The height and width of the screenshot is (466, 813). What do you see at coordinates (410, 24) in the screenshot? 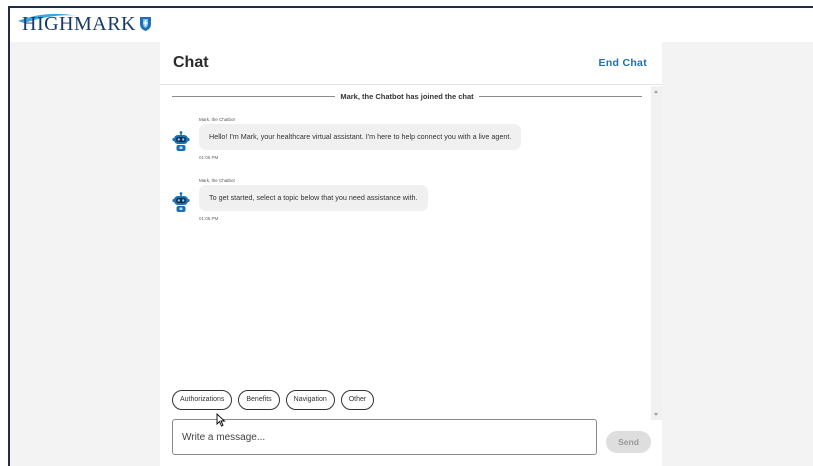
I see `logo-bar: HIGHMARK` at bounding box center [410, 24].